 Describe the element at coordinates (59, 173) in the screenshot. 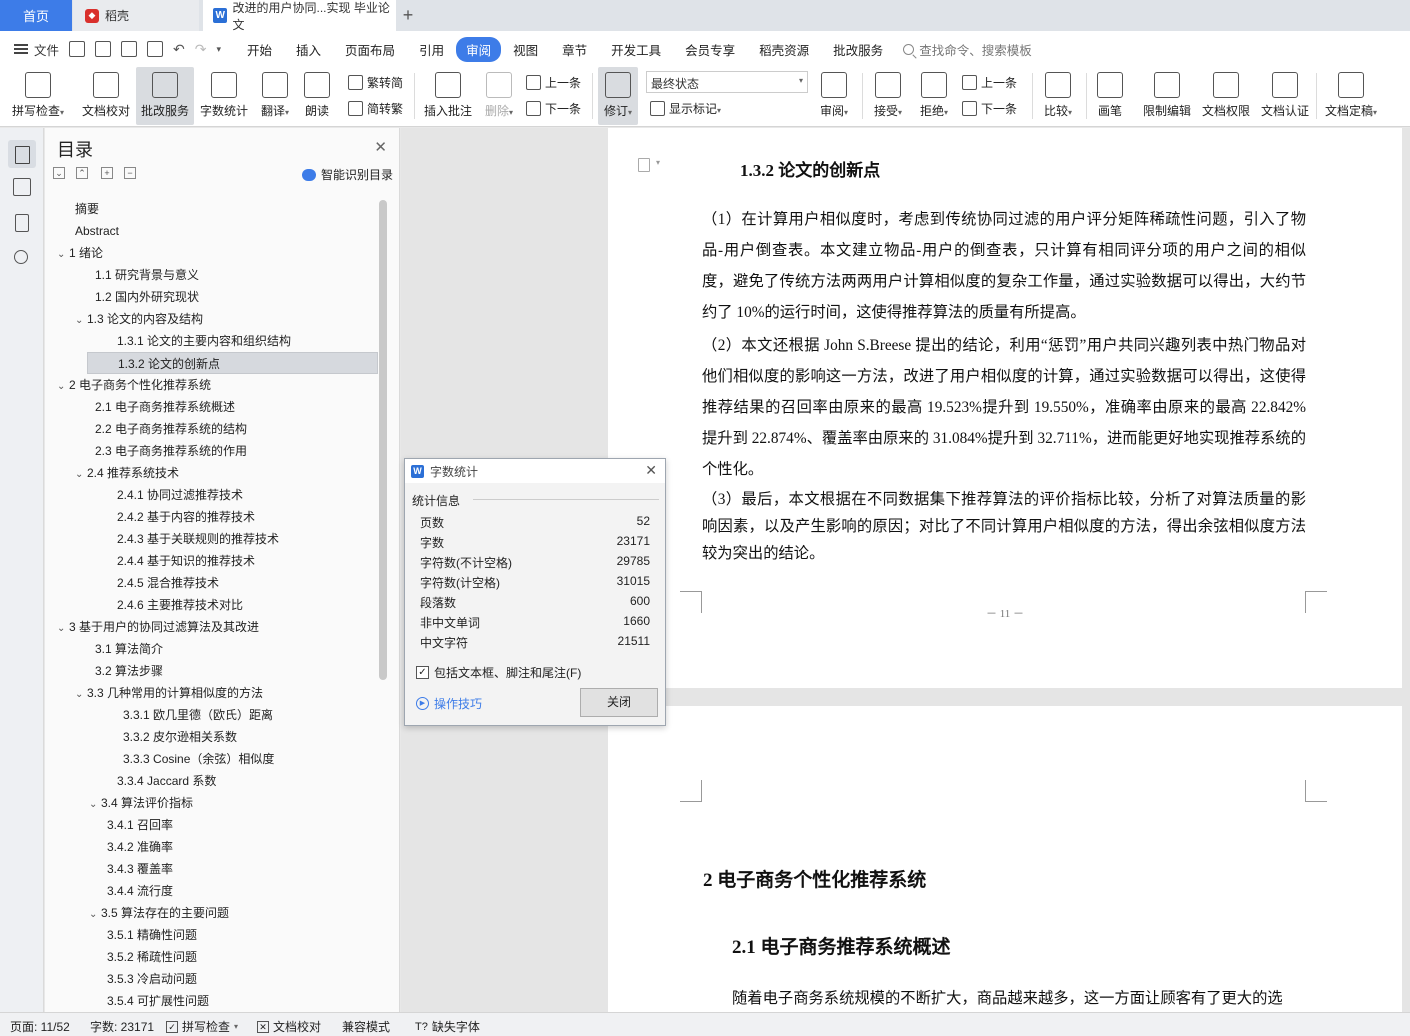

I see `collapse-all-icon: ⌄` at that location.